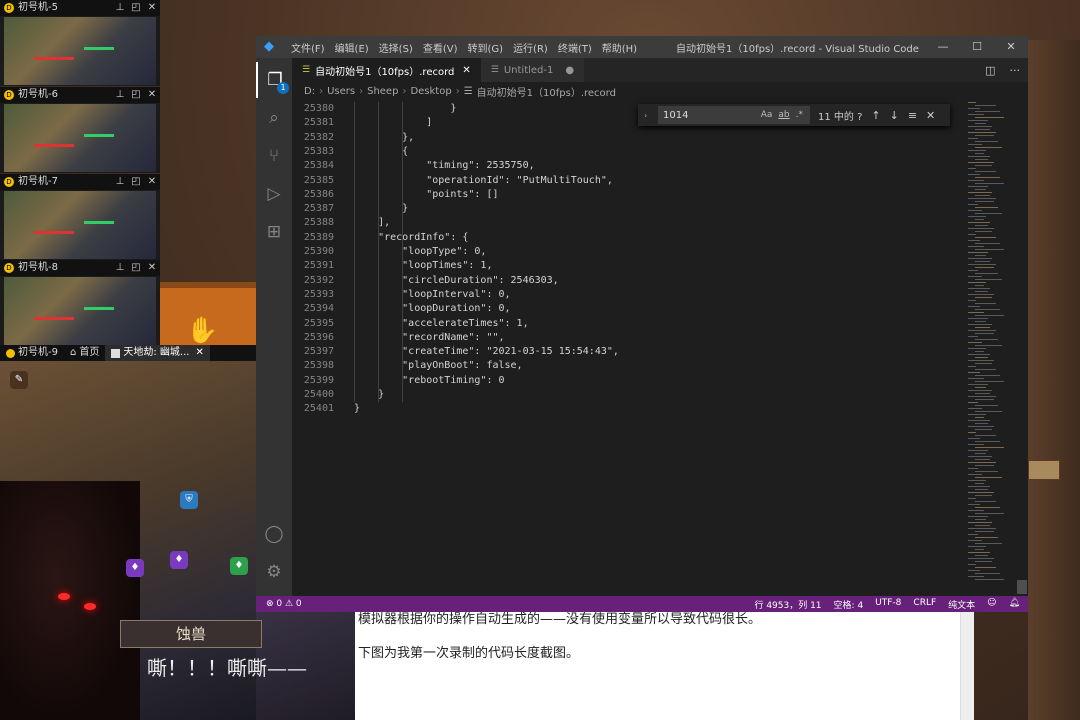 The width and height of the screenshot is (1080, 720). I want to click on code-line: "operationId": "PutMultiTouch",, so click(483, 181).